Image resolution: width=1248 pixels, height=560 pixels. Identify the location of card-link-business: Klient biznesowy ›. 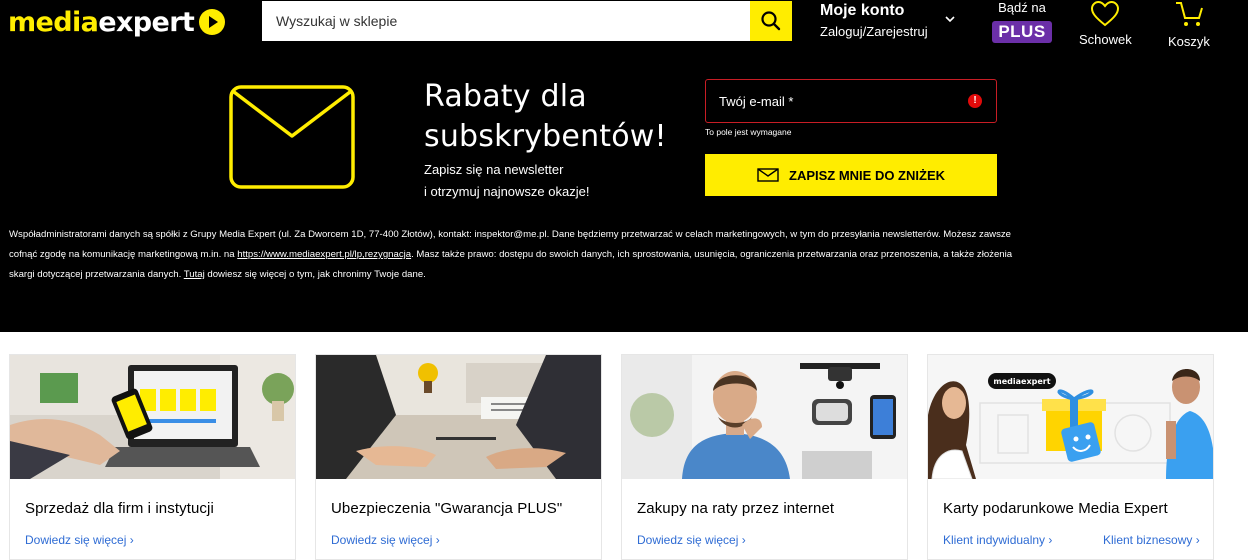
(1151, 540).